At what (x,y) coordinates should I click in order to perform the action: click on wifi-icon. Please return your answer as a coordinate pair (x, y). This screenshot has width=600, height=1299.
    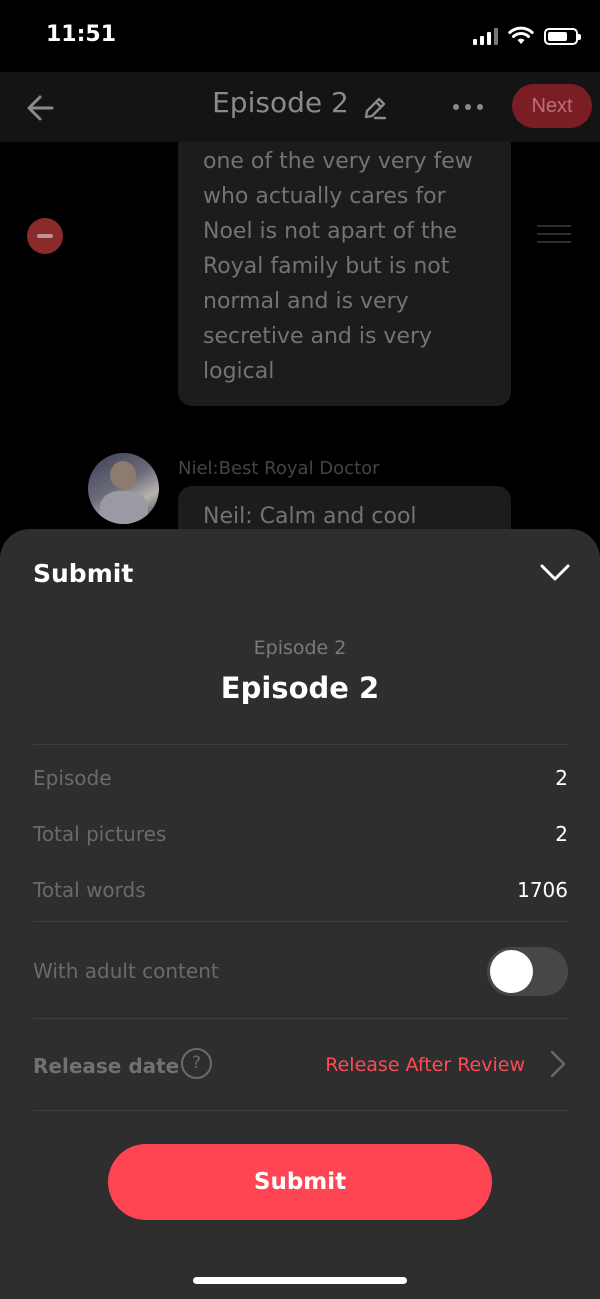
    Looking at the image, I should click on (521, 35).